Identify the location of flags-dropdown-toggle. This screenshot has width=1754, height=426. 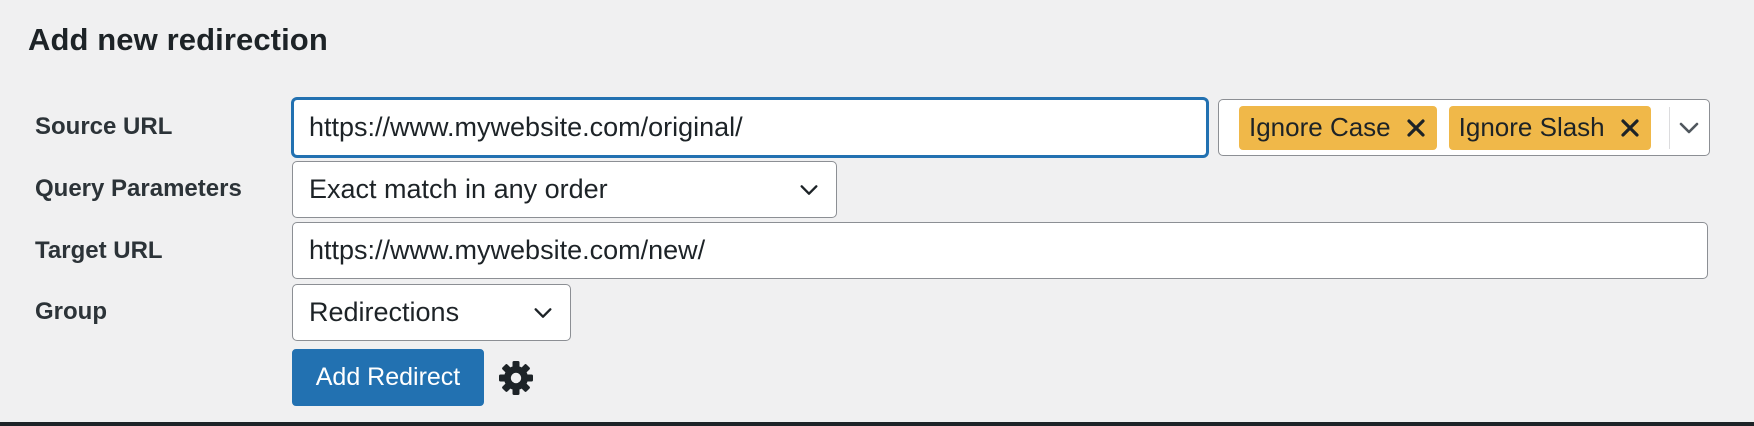
(1689, 128).